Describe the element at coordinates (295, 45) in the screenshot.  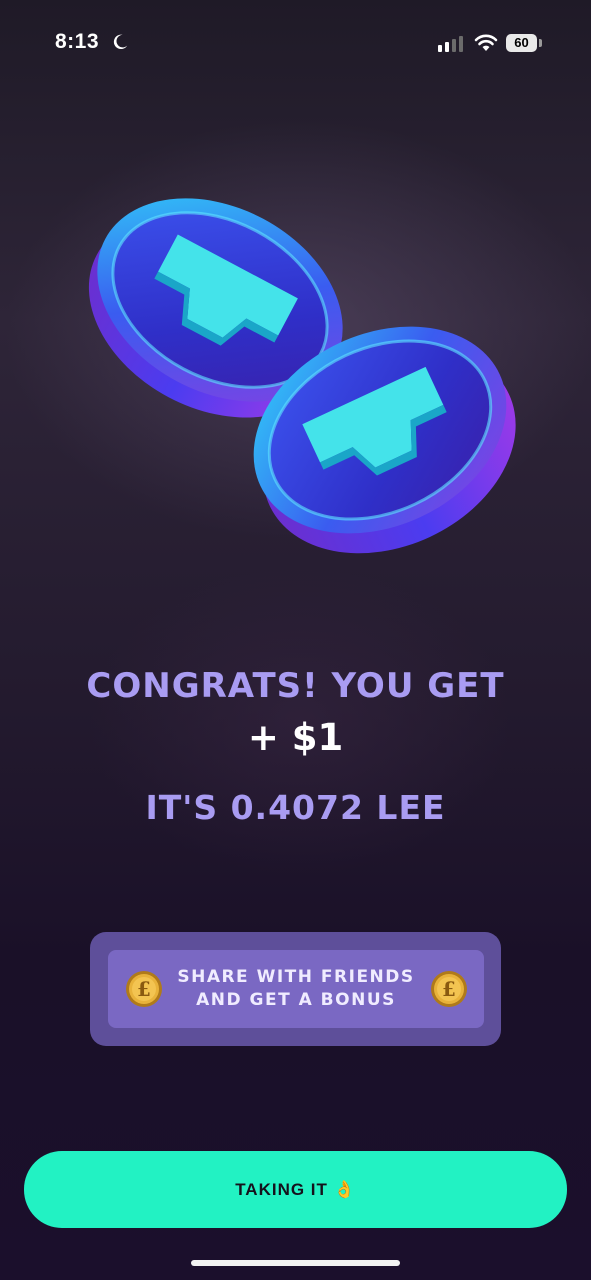
I see `status-bar: 8:13 60` at that location.